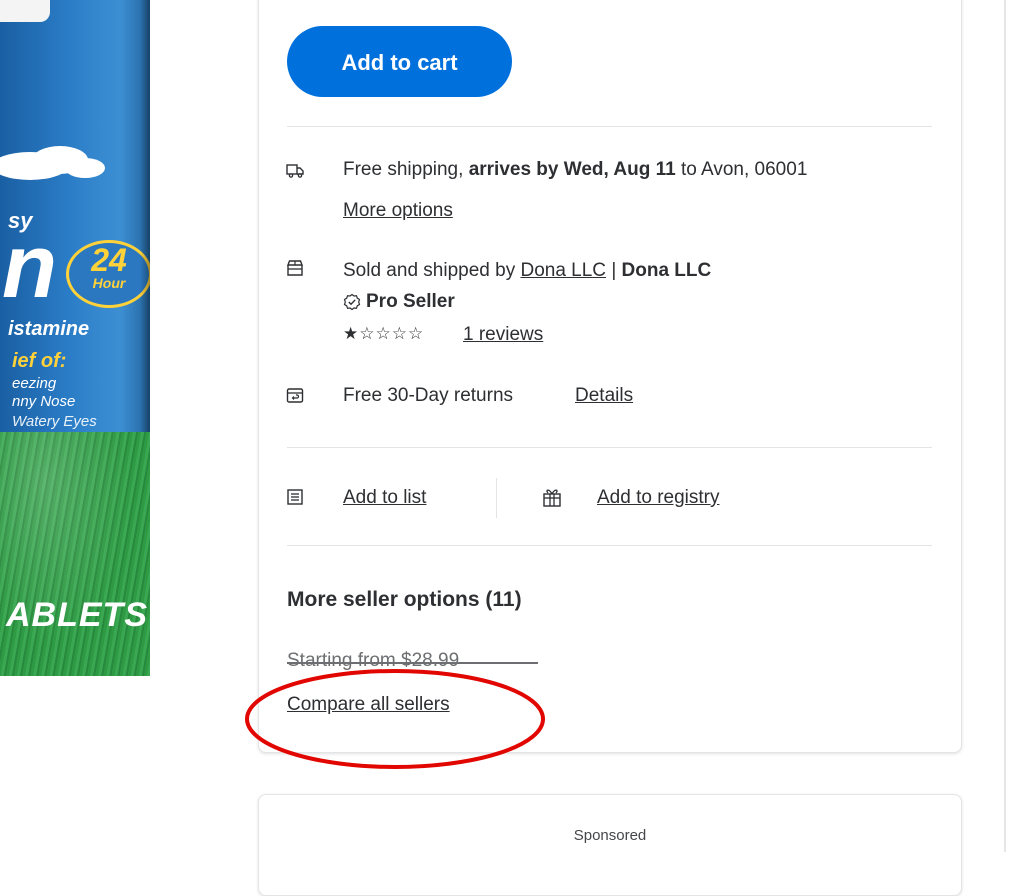  I want to click on list-icon, so click(295, 497).